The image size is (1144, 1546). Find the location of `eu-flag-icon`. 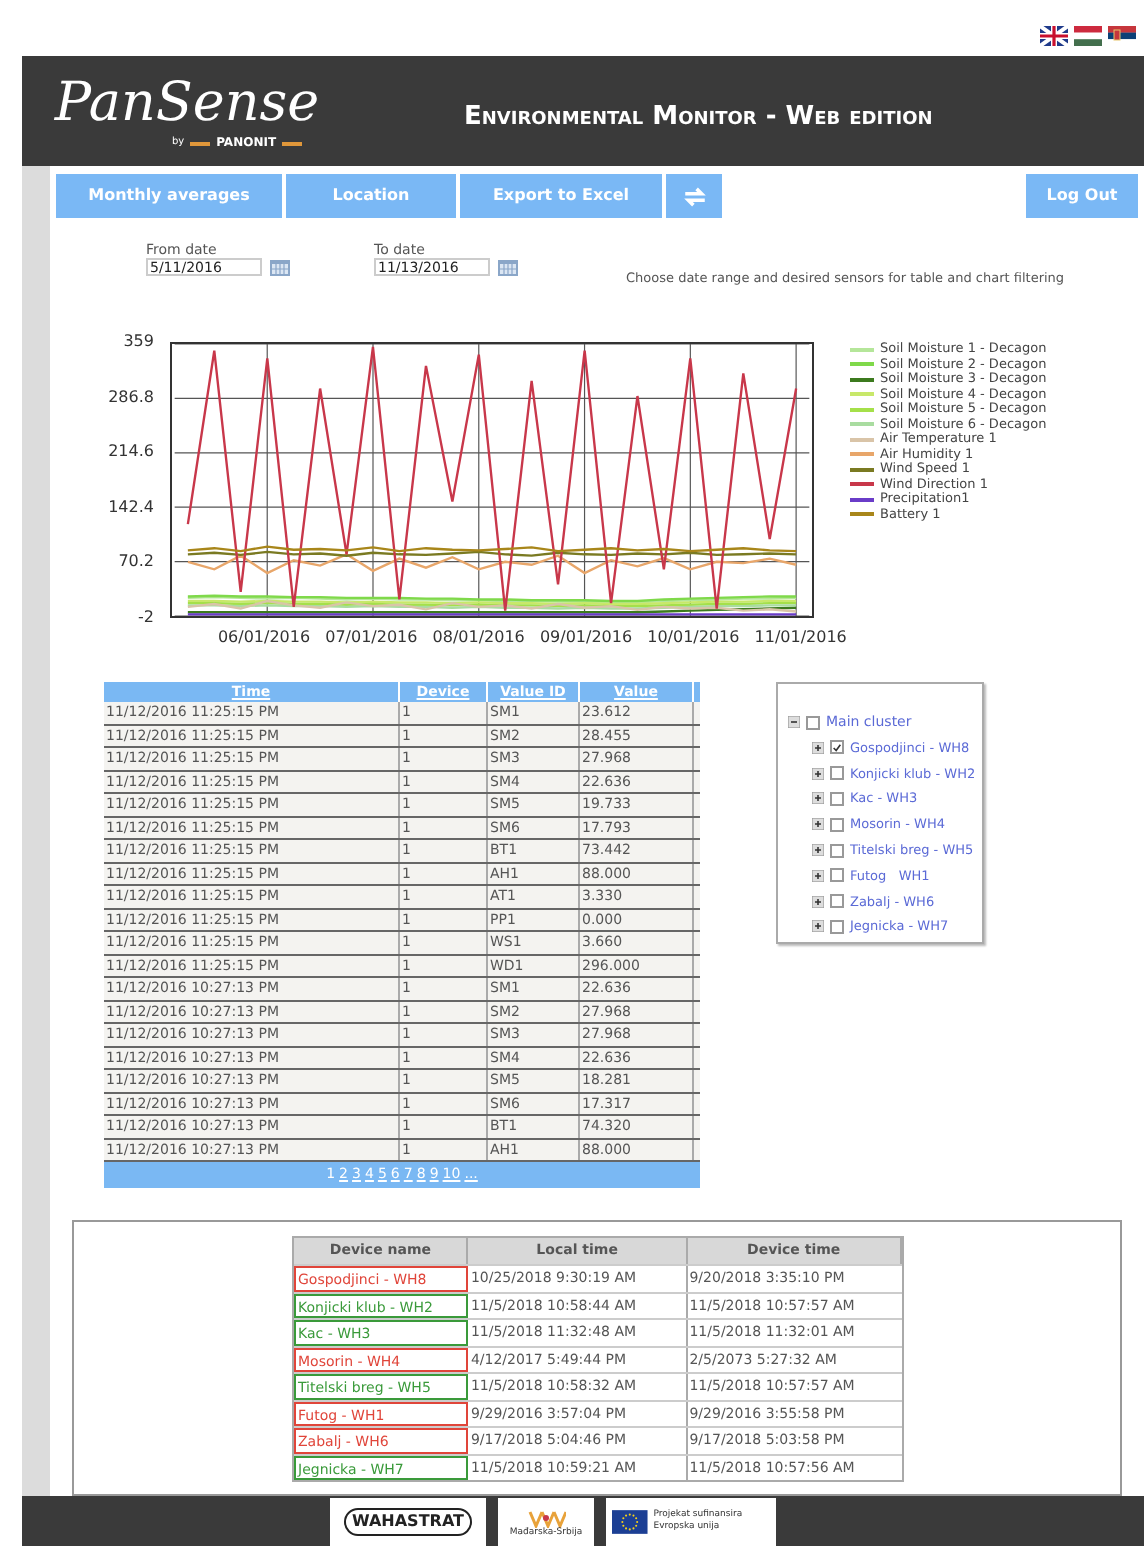

eu-flag-icon is located at coordinates (630, 1521).